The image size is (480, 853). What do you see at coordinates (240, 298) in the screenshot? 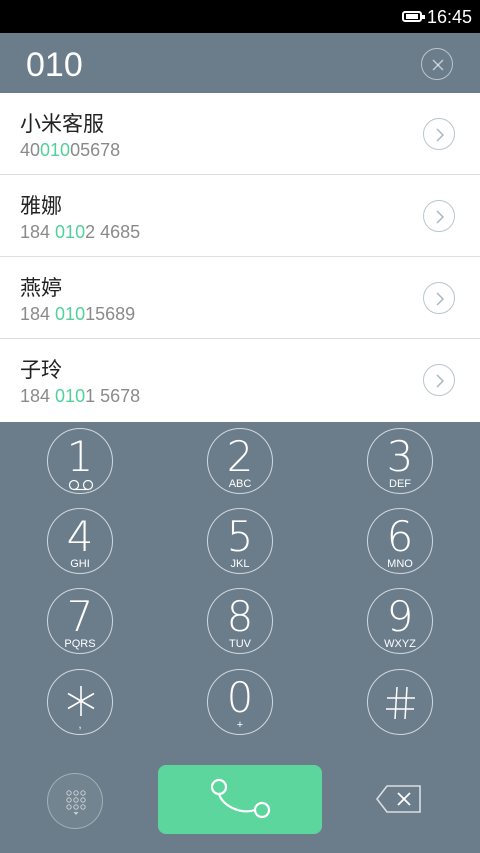
I see `result-row: 燕婷 184 01015689` at bounding box center [240, 298].